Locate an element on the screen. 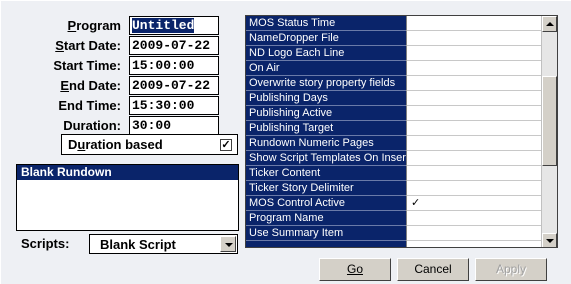 The height and width of the screenshot is (284, 571). property-name: On Air is located at coordinates (326, 68).